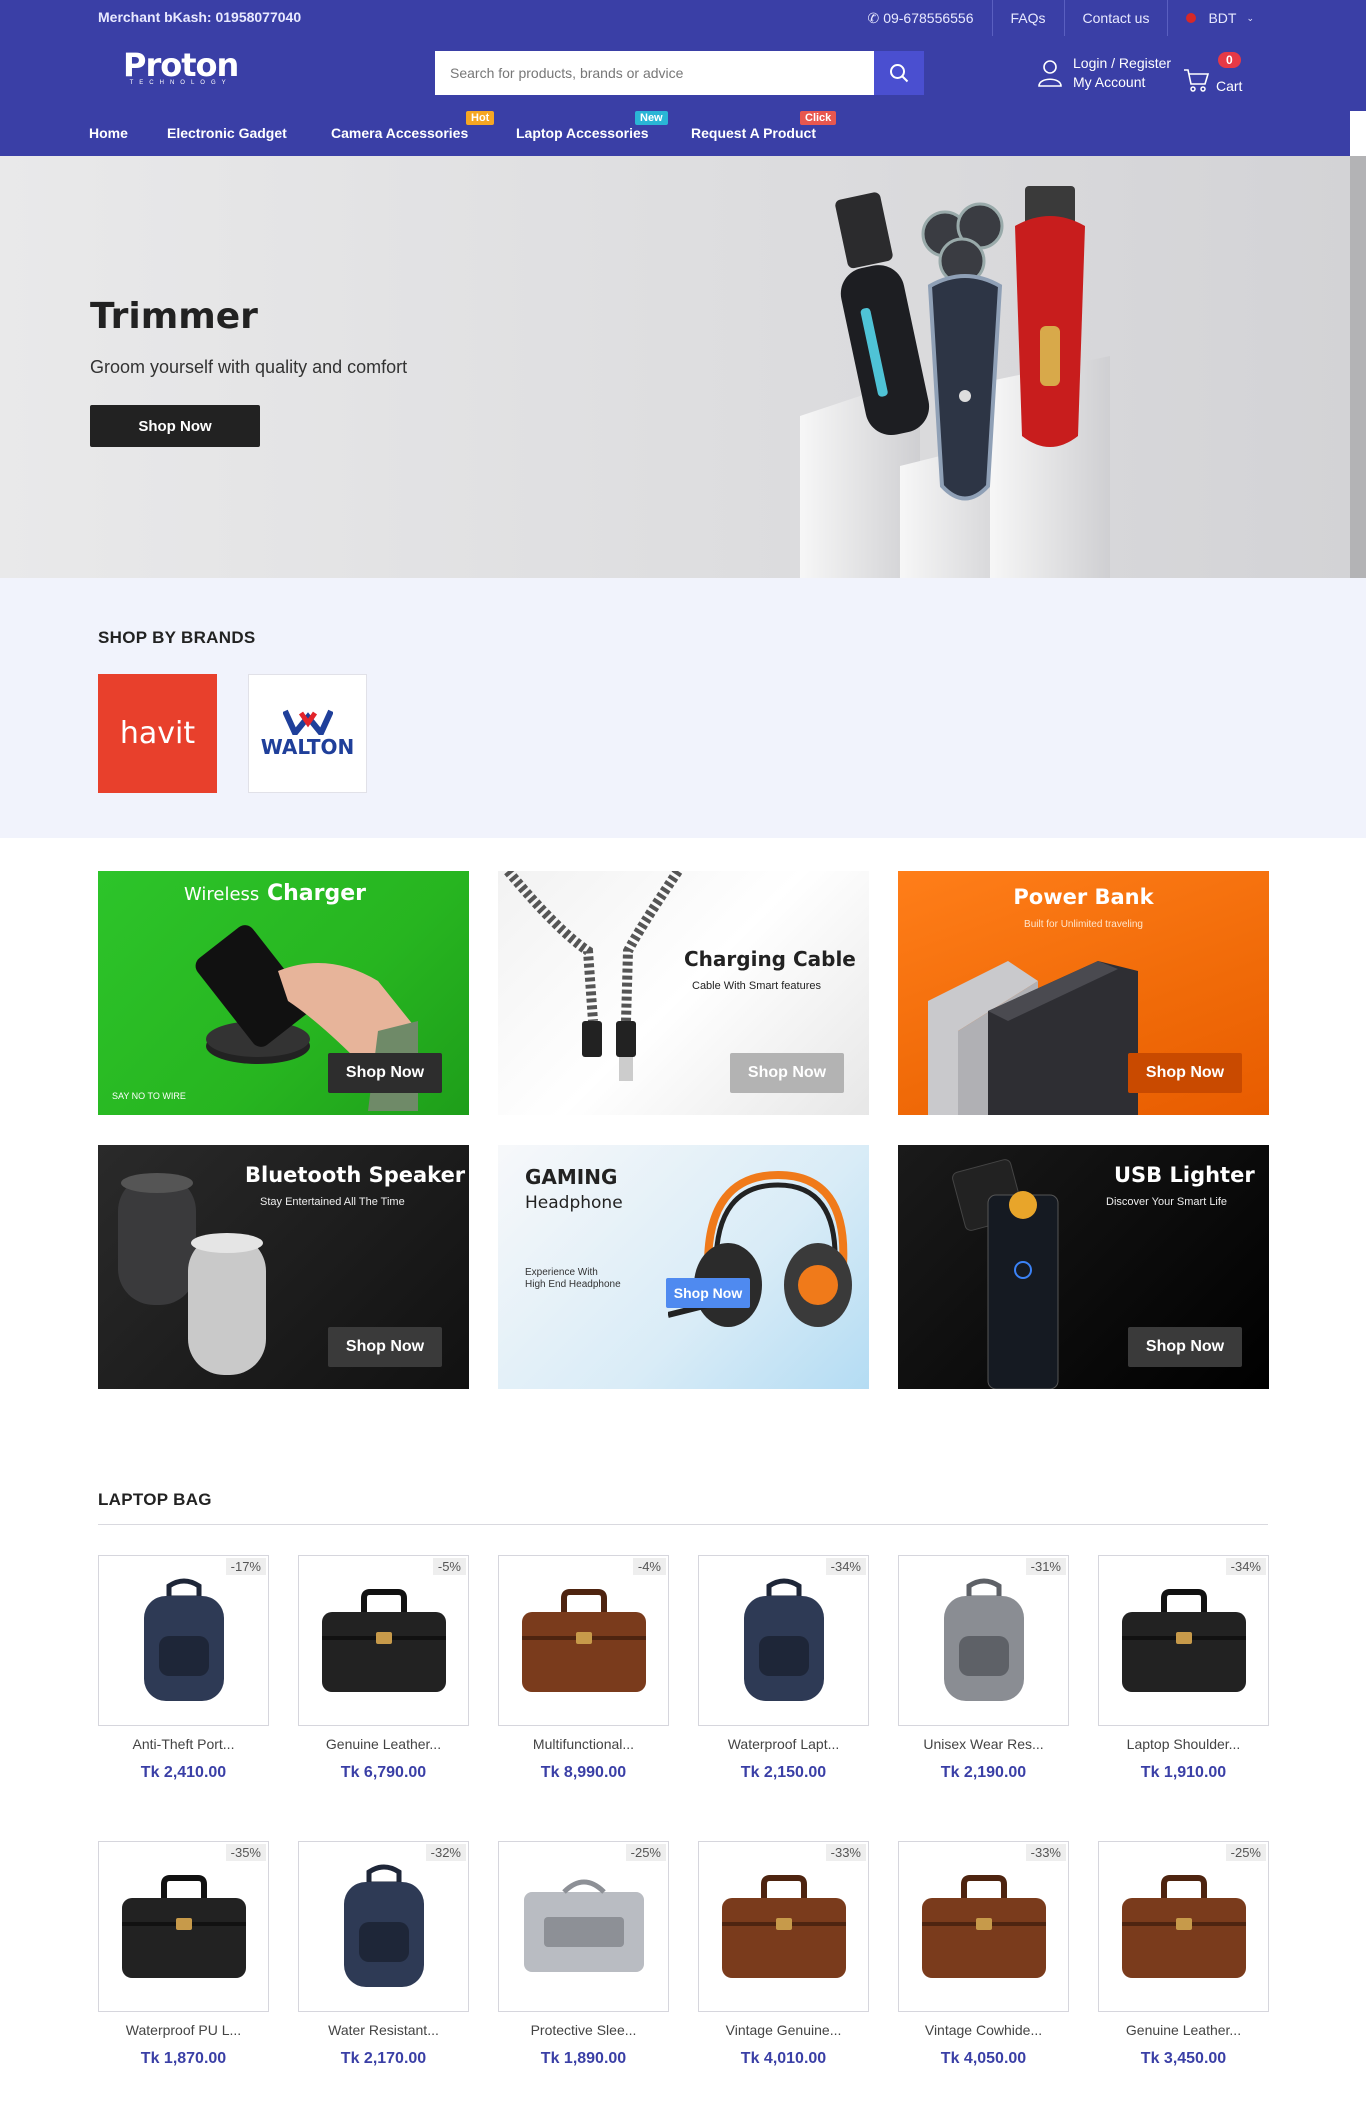  I want to click on search-button, so click(899, 73).